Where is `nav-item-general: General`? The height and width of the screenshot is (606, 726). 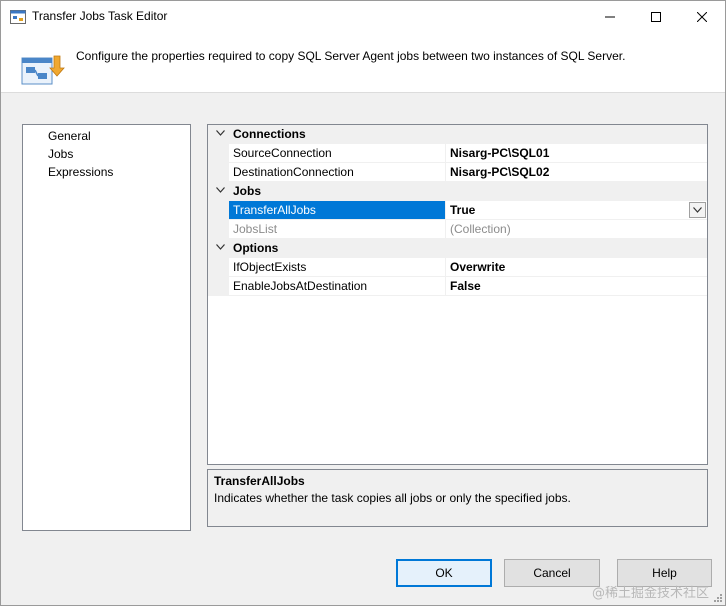
nav-item-general: General is located at coordinates (69, 136).